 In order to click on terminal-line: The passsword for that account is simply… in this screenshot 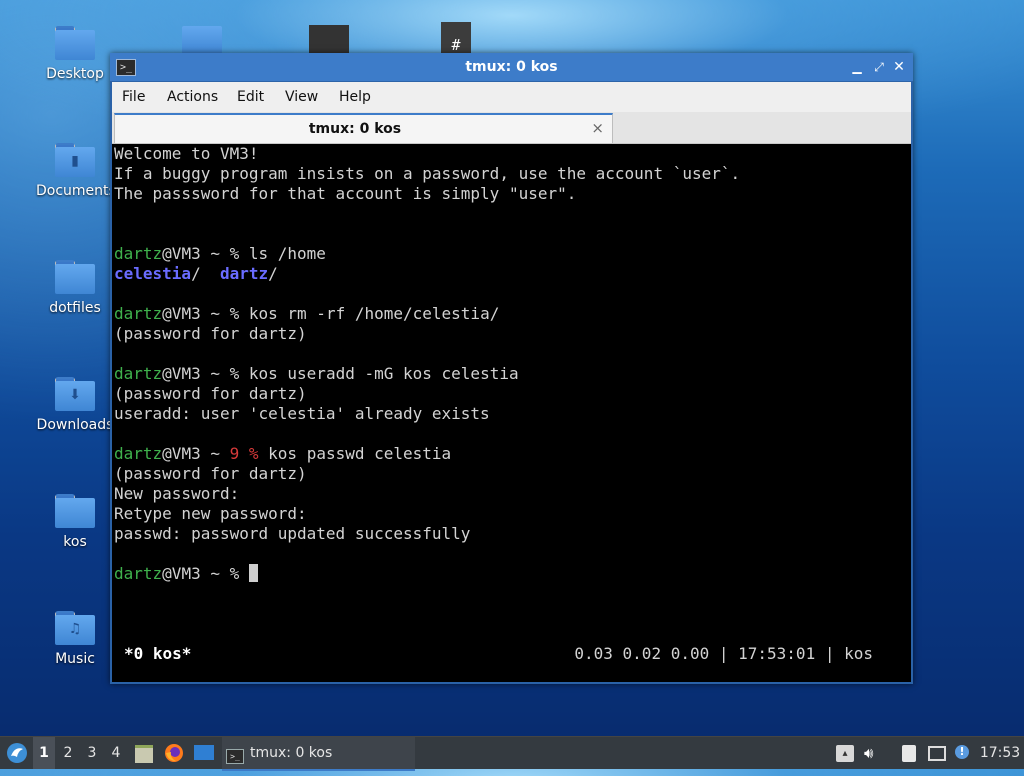, I will do `click(345, 193)`.